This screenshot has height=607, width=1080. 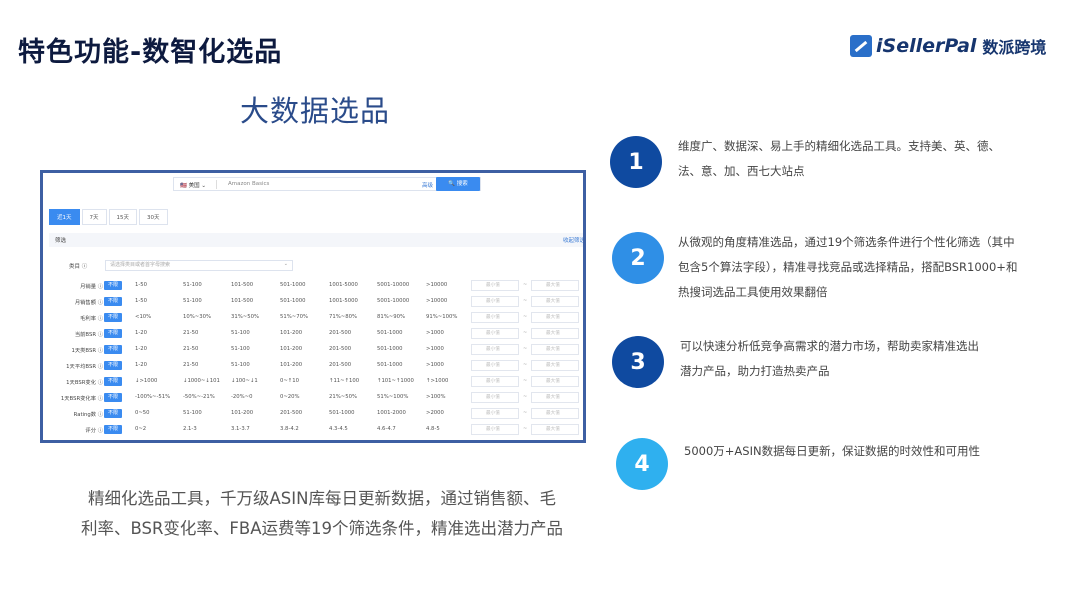 What do you see at coordinates (201, 381) in the screenshot?
I see `filter-option: ↓1000~↓101` at bounding box center [201, 381].